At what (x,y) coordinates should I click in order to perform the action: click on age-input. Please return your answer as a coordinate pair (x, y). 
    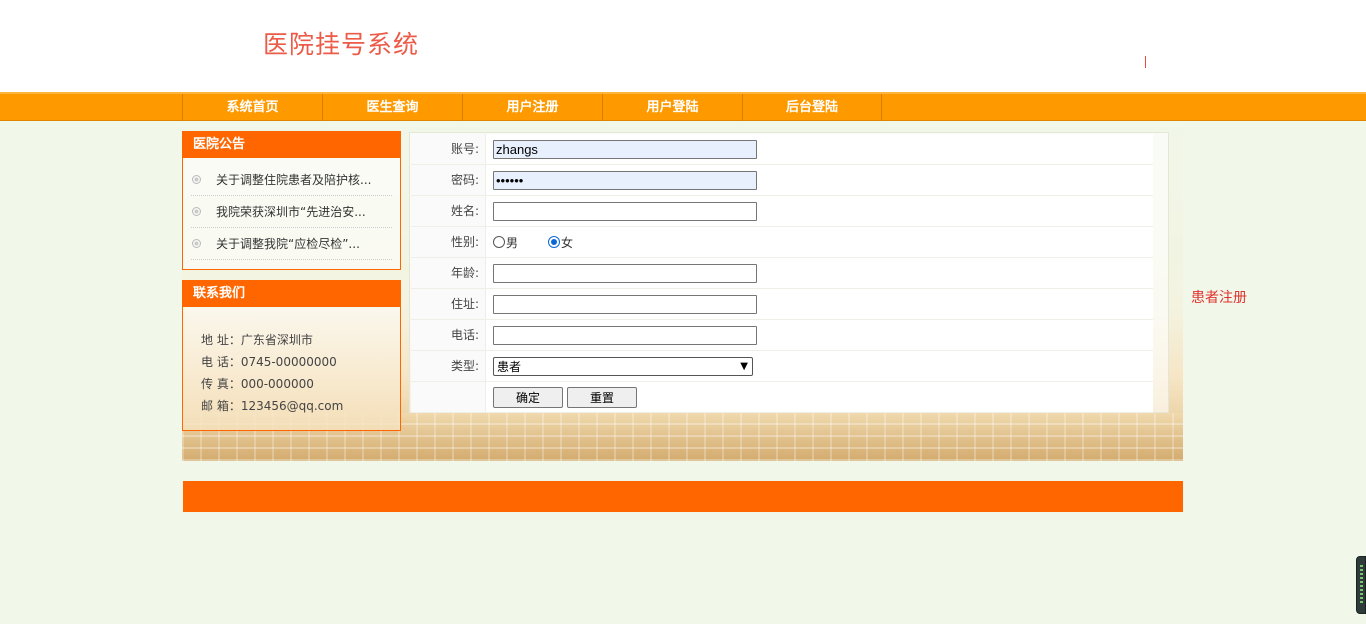
    Looking at the image, I should click on (625, 273).